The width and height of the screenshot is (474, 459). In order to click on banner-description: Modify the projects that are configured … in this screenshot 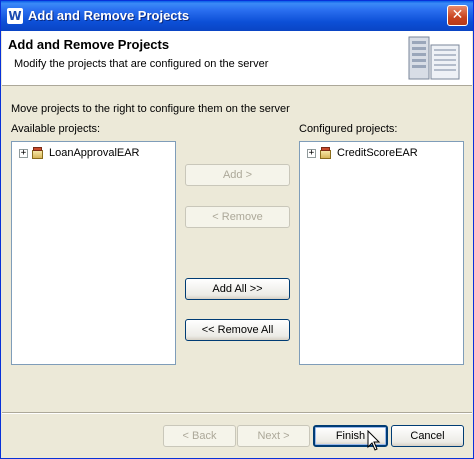, I will do `click(141, 64)`.